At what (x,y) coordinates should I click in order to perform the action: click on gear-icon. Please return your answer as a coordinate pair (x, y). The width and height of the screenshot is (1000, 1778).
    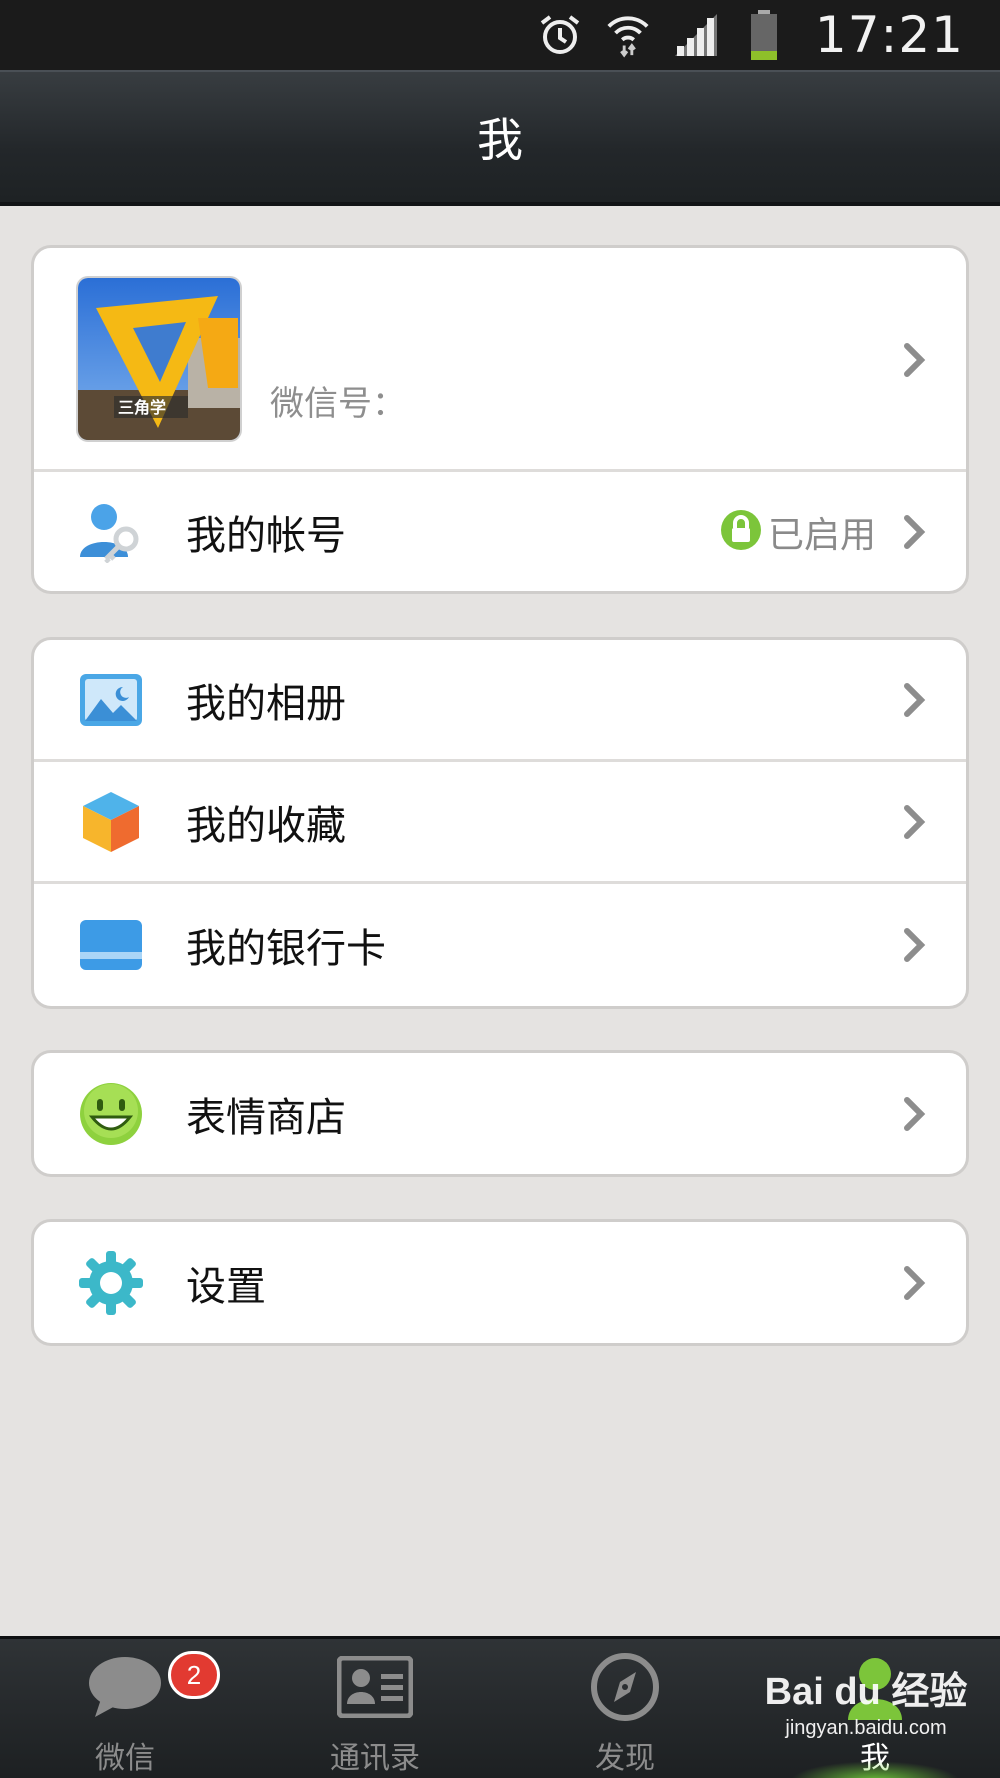
    Looking at the image, I should click on (111, 1283).